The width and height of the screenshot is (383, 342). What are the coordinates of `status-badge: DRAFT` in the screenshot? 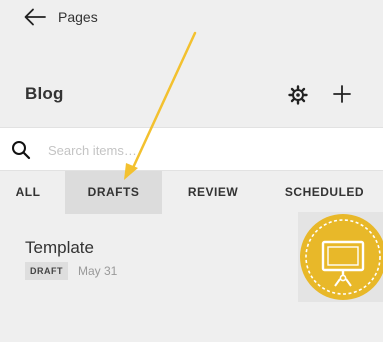 It's located at (46, 271).